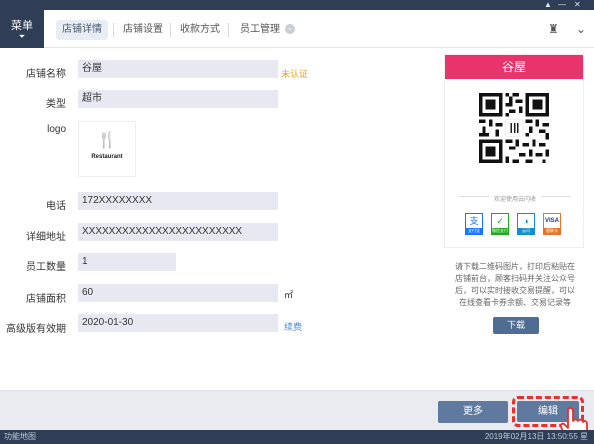 The height and width of the screenshot is (444, 594). I want to click on payment-name: 微信支付, so click(500, 231).